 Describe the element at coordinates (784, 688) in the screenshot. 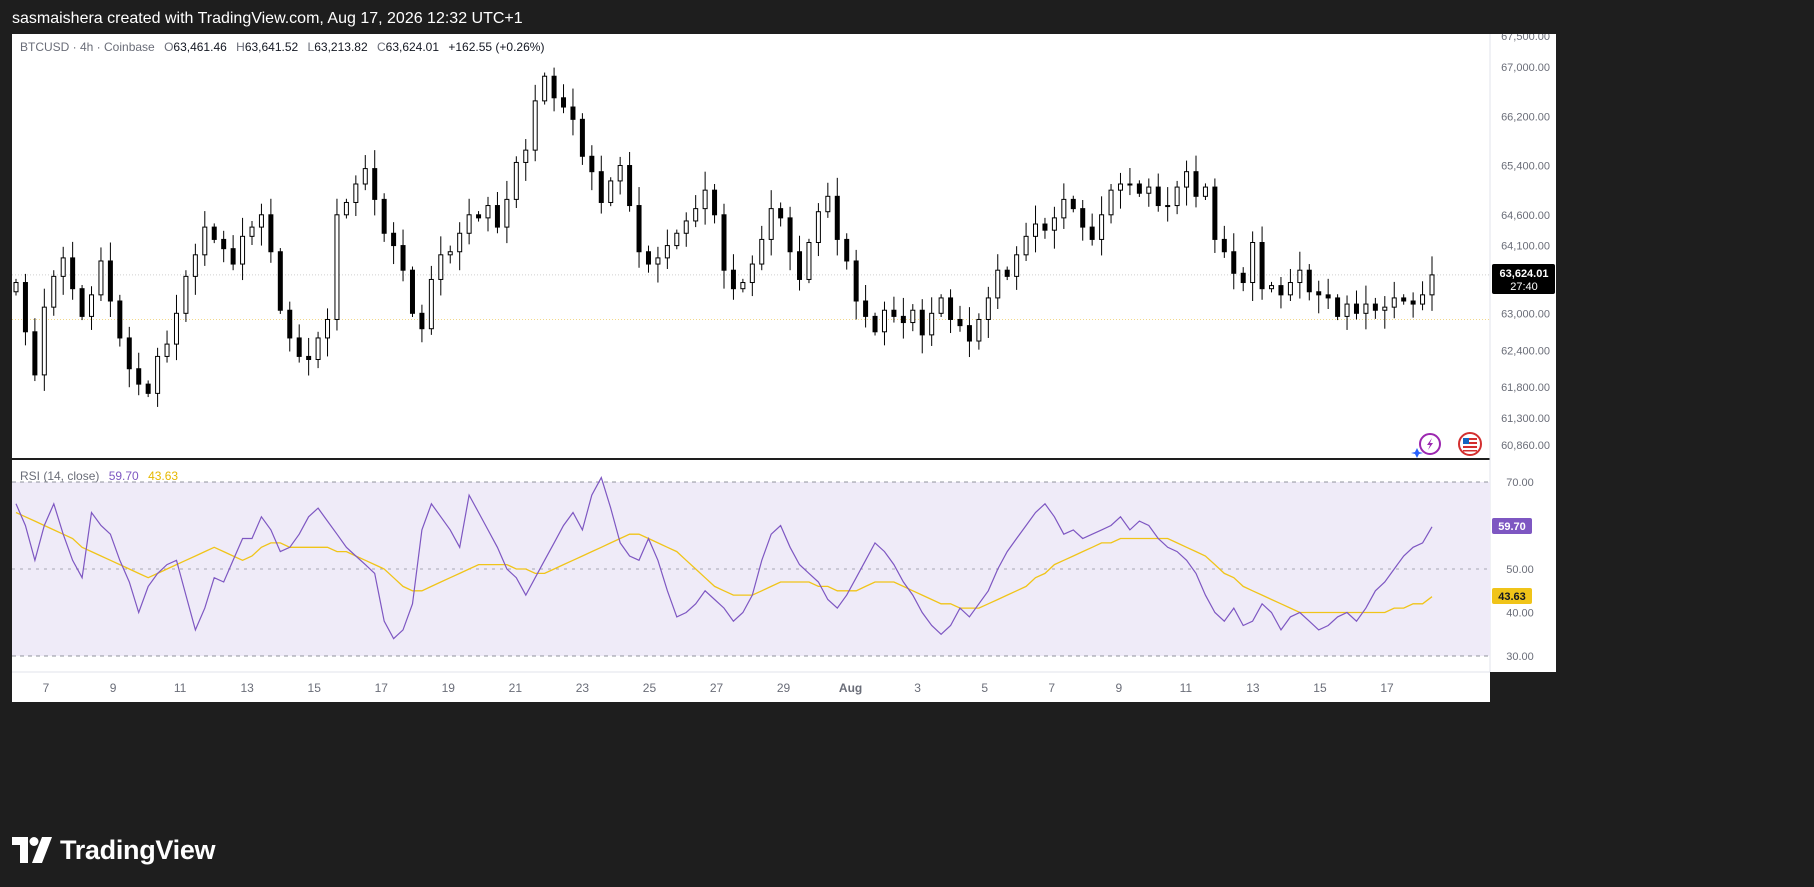

I see `time-tick-label: 29` at that location.